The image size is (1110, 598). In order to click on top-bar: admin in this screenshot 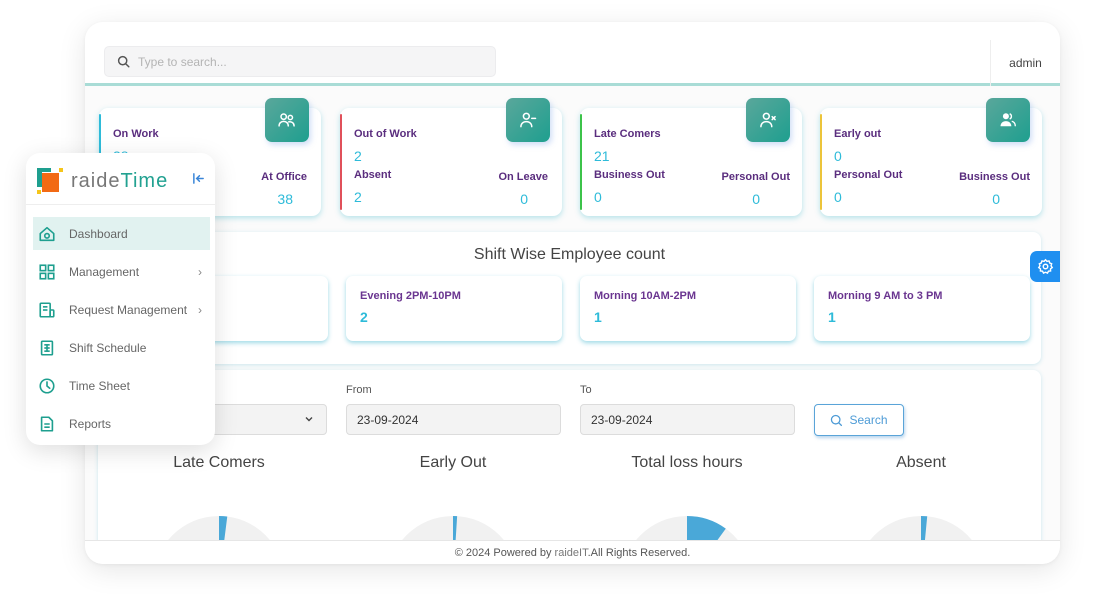, I will do `click(572, 54)`.